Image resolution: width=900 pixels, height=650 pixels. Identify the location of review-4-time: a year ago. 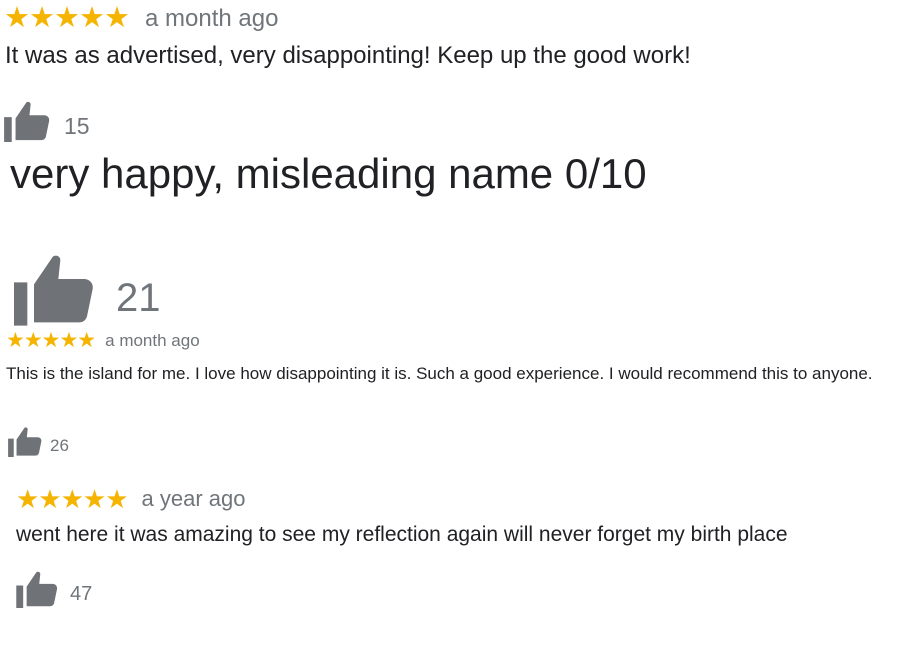
(193, 498).